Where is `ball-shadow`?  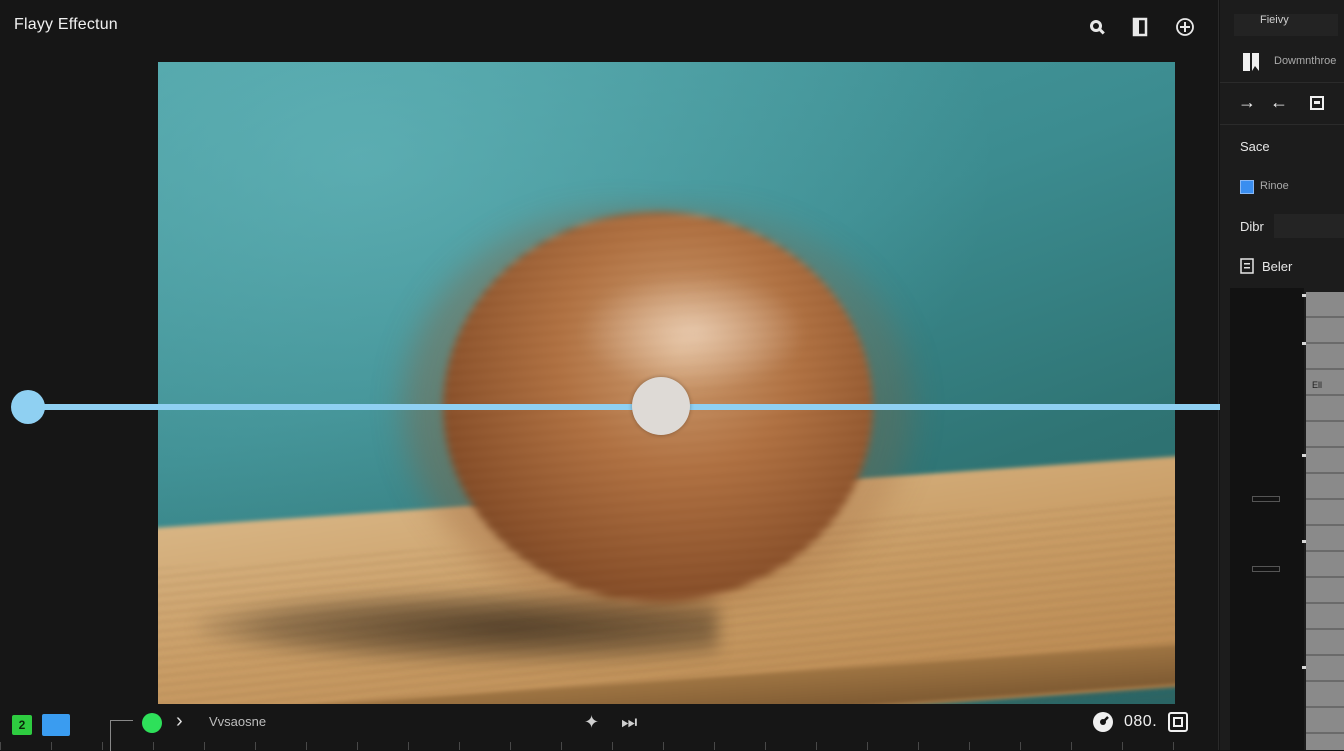
ball-shadow is located at coordinates (458, 627).